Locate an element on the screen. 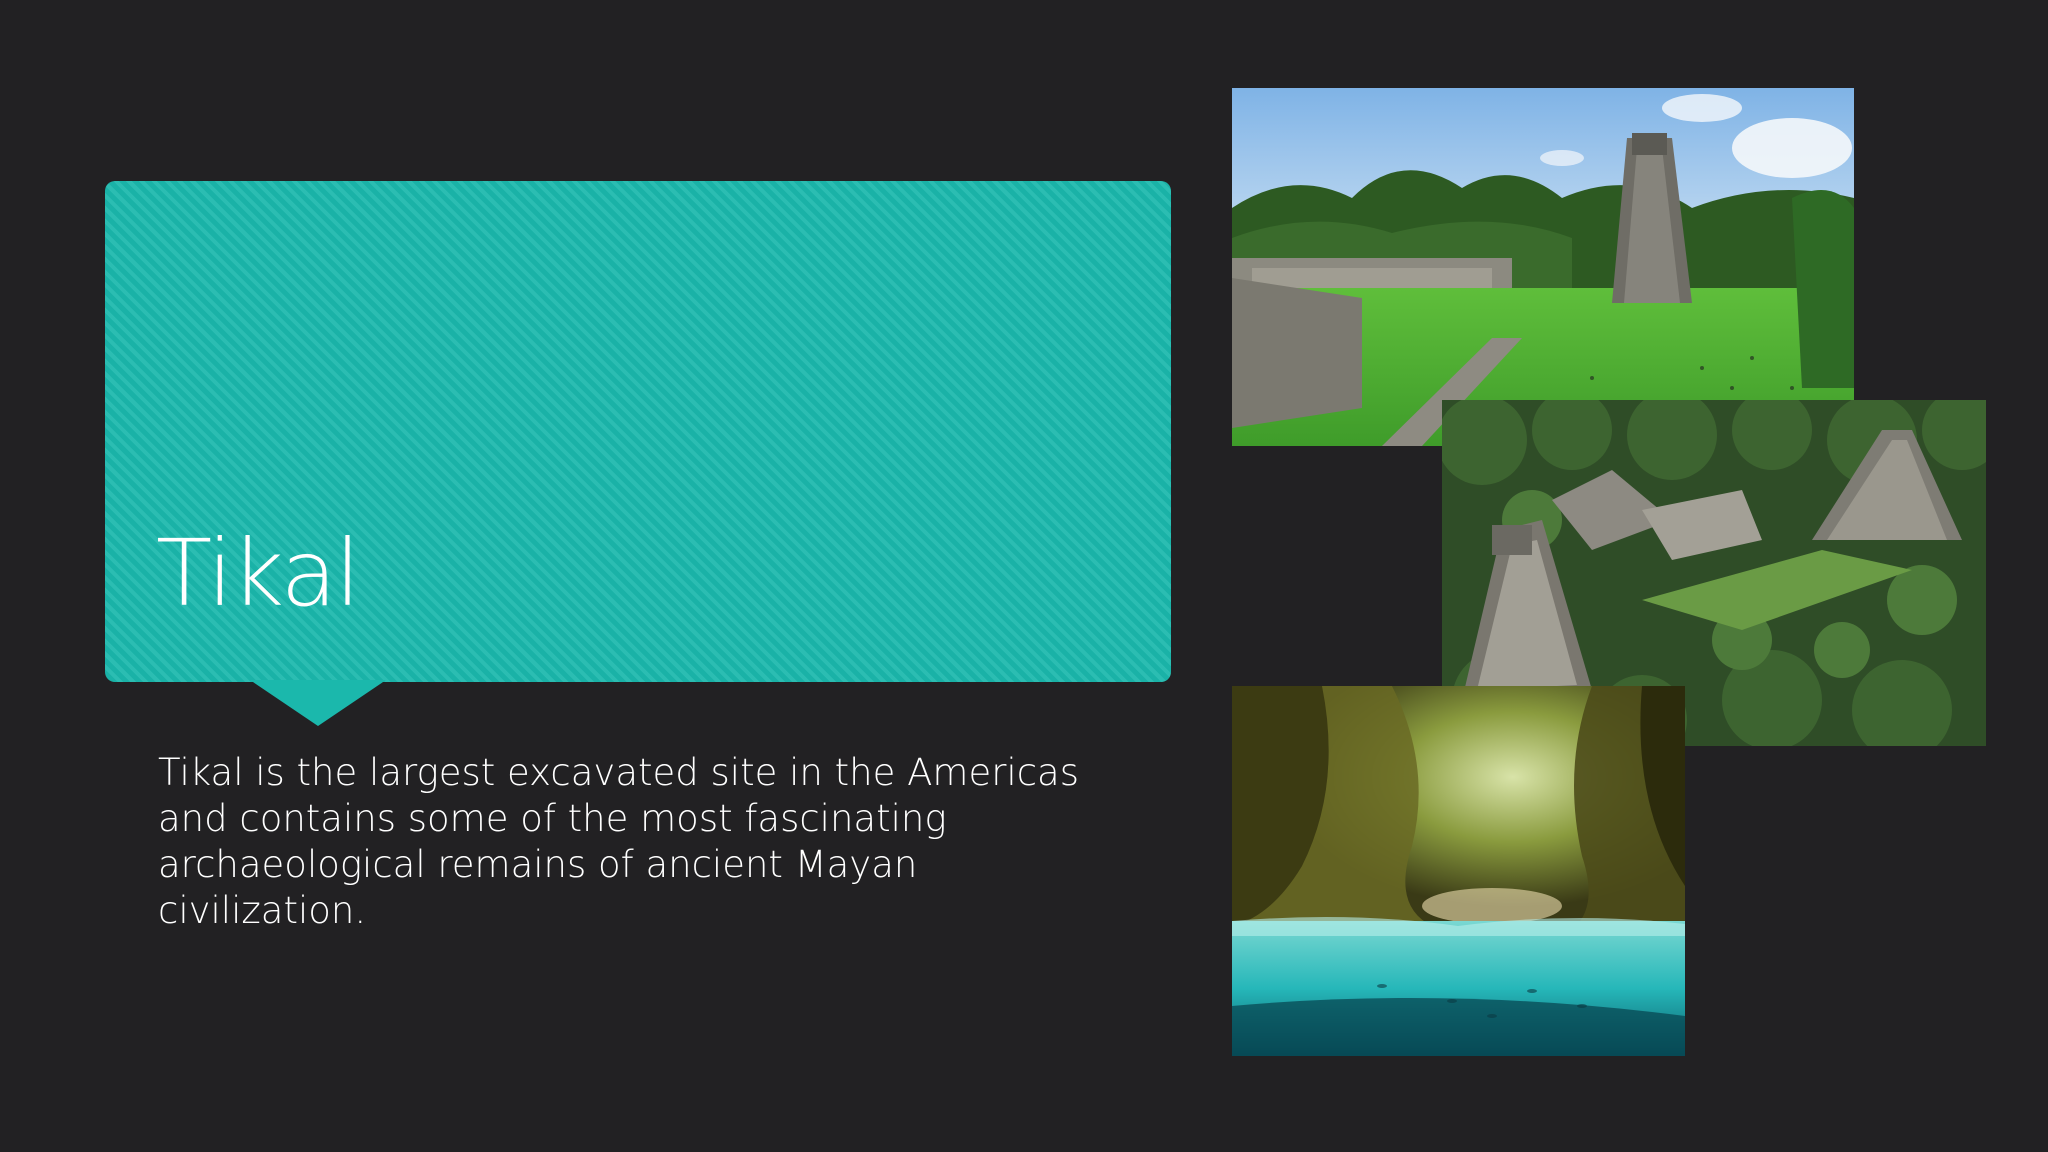  tikal-plaza-photo is located at coordinates (1543, 267).